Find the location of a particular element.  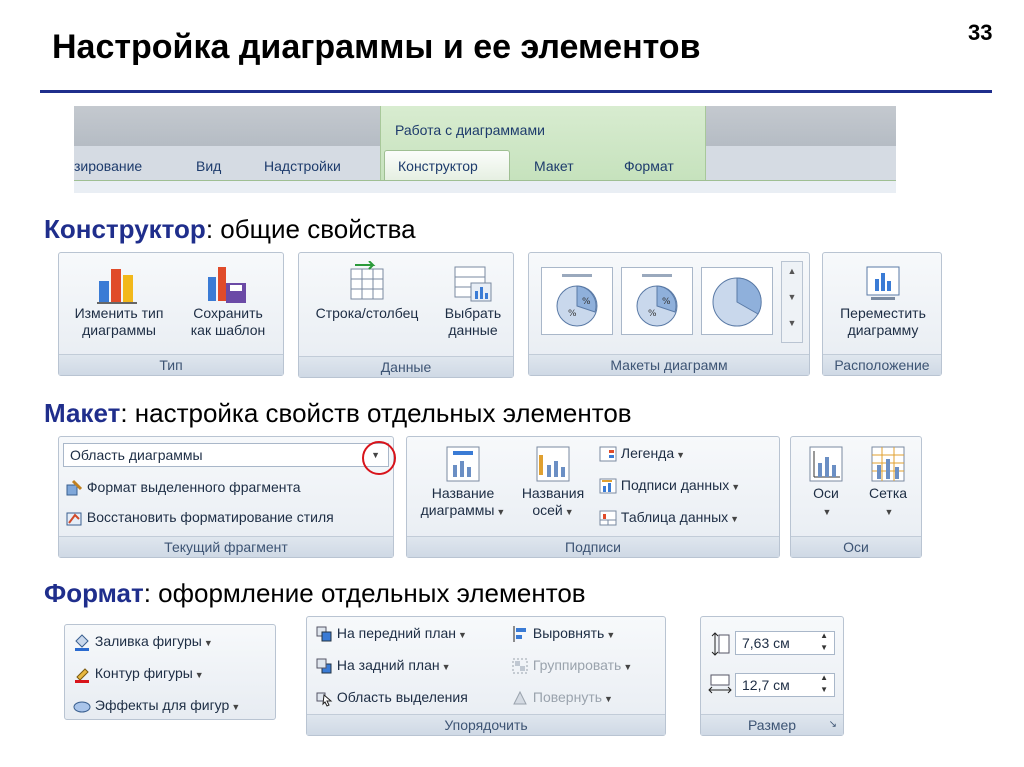

group-objects-button: Группировать ▼ is located at coordinates (571, 666).